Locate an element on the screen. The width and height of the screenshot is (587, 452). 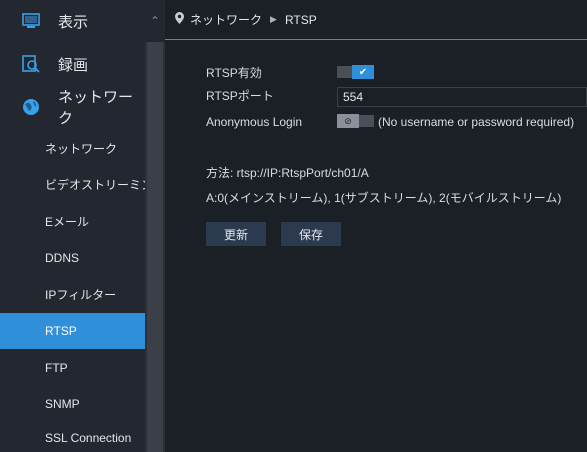
sidebar-subitem-label: IPフィルター is located at coordinates (81, 294).